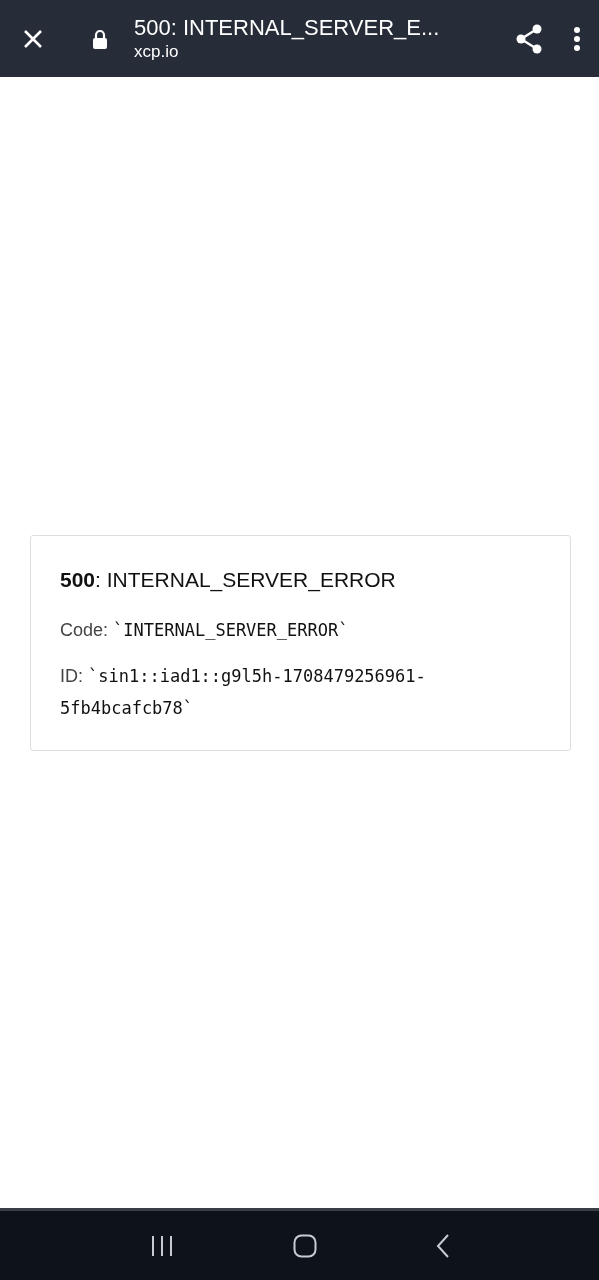 The image size is (599, 1280). Describe the element at coordinates (228, 580) in the screenshot. I see `error-heading: 500: INTERNAL_SERVER_ERROR` at that location.